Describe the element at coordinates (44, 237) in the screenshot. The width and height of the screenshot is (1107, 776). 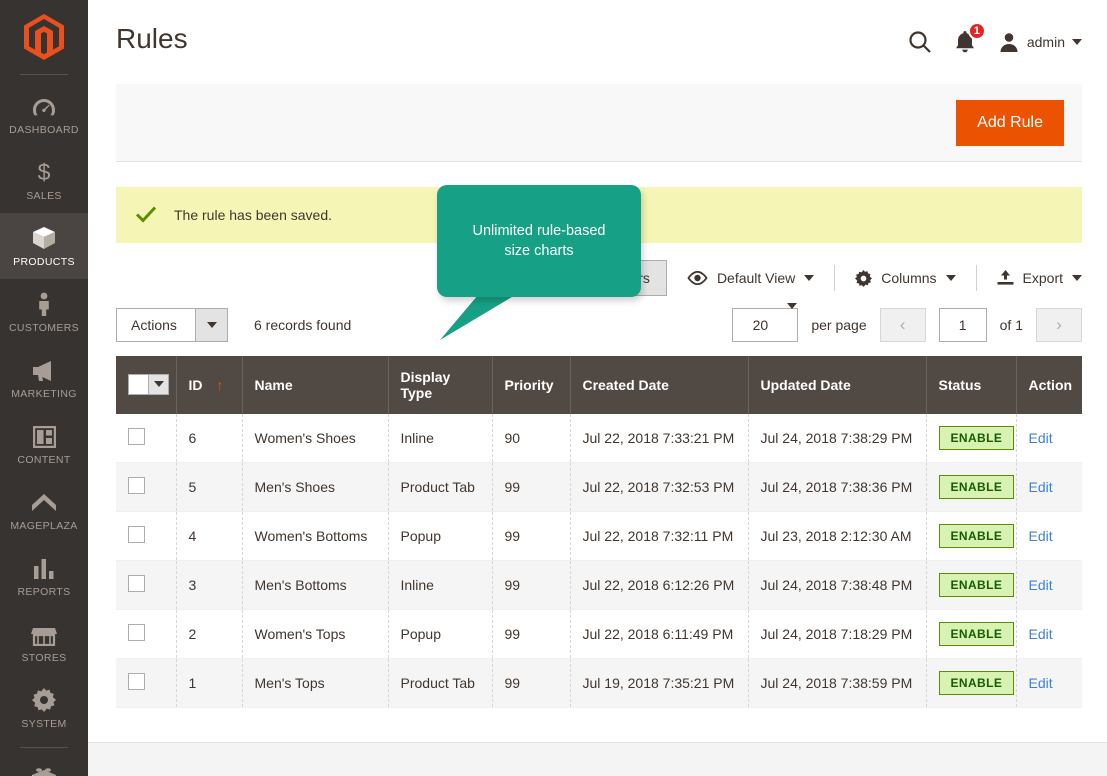
I see `box-icon` at that location.